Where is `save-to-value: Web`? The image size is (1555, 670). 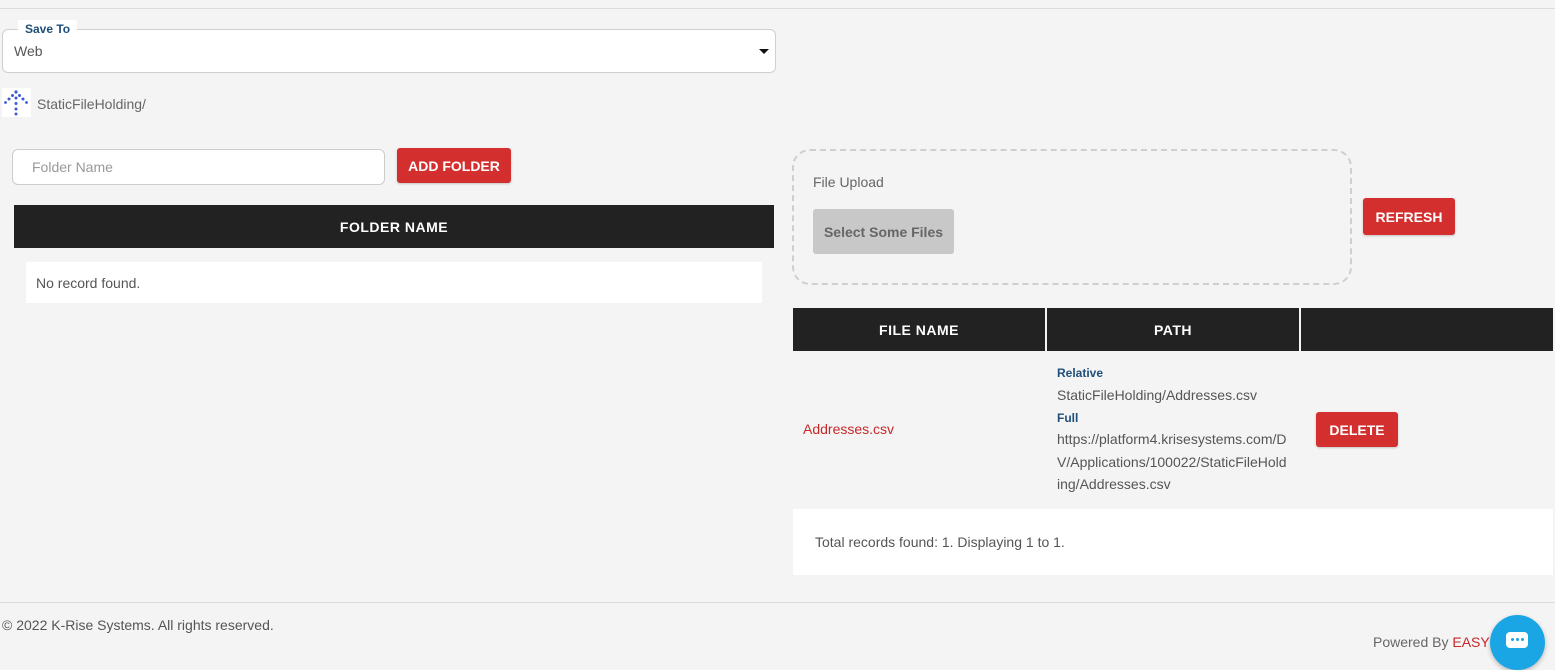
save-to-value: Web is located at coordinates (28, 51).